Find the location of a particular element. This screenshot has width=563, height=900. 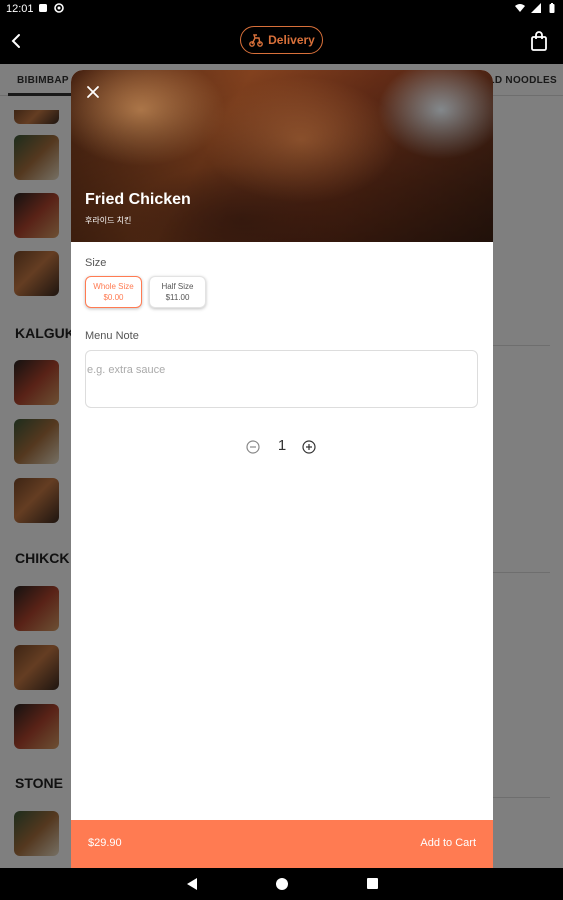

app-bar: Delivery is located at coordinates (281, 42).